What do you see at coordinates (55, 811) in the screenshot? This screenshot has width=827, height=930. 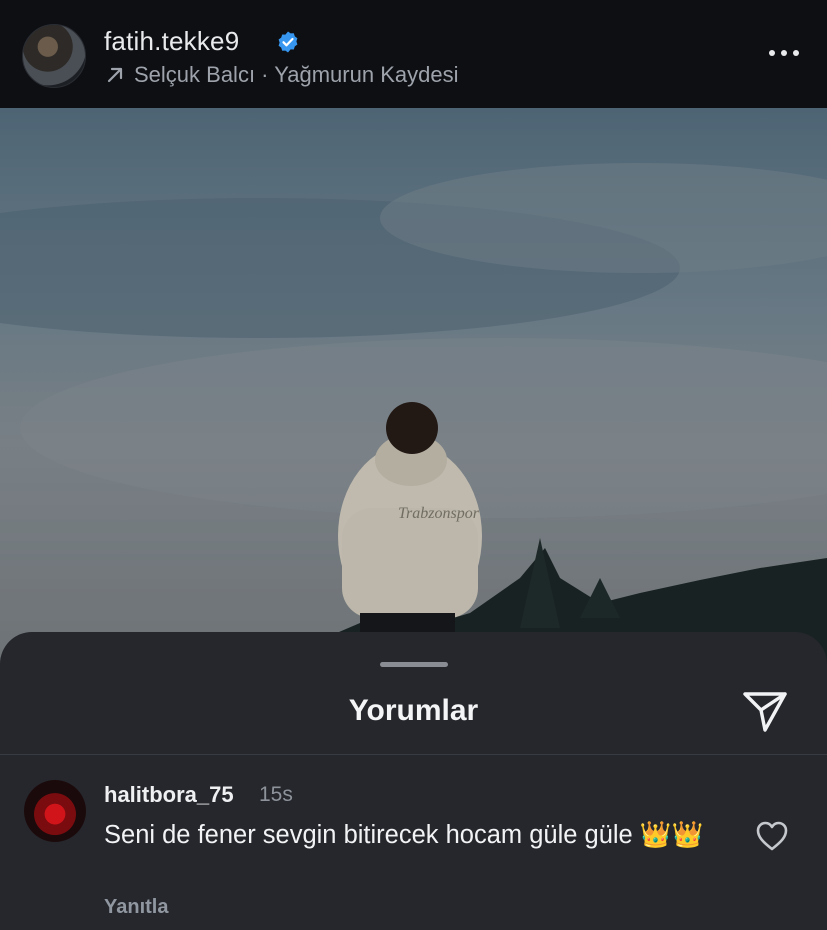 I see `commenter-avatar` at bounding box center [55, 811].